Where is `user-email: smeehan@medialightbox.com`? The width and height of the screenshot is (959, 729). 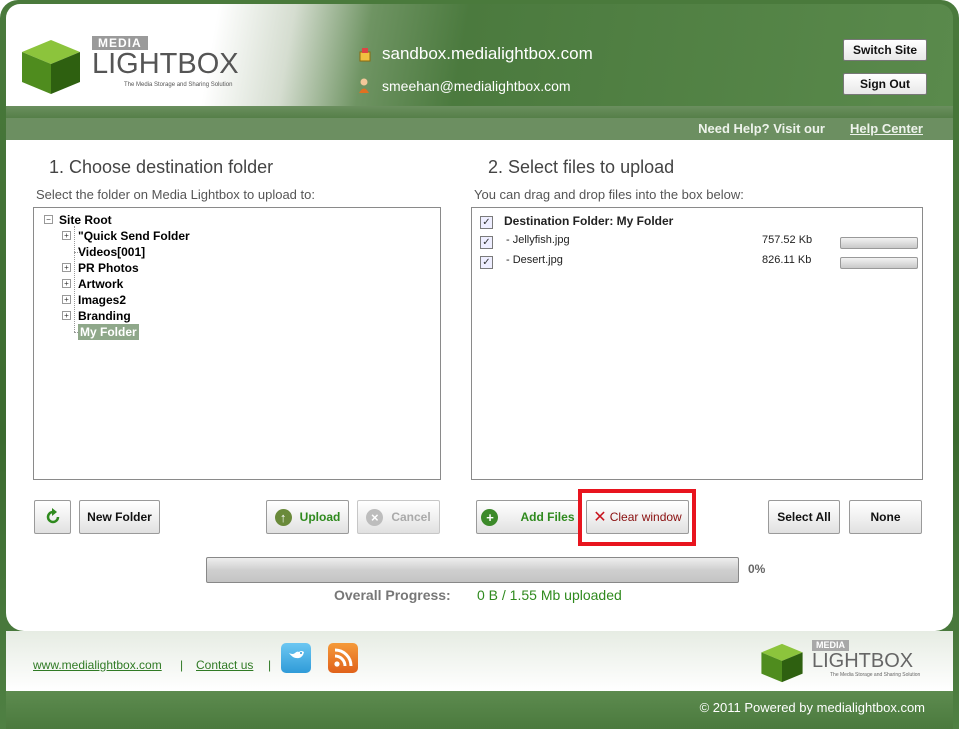
user-email: smeehan@medialightbox.com is located at coordinates (476, 86).